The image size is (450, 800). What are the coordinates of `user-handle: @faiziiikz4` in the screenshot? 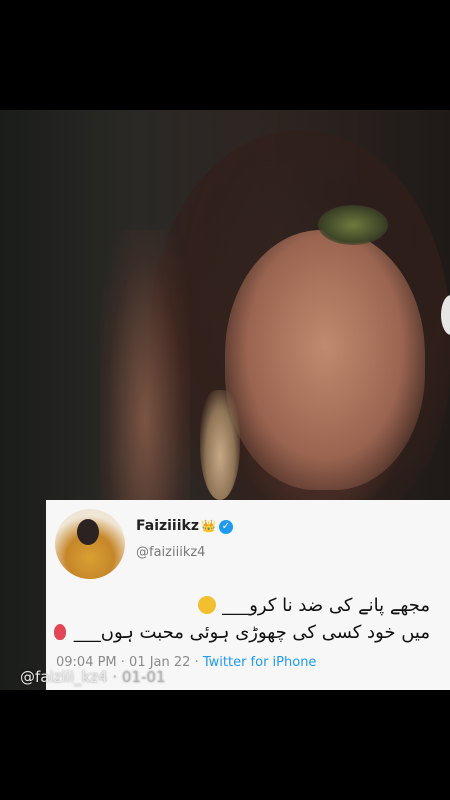 It's located at (170, 552).